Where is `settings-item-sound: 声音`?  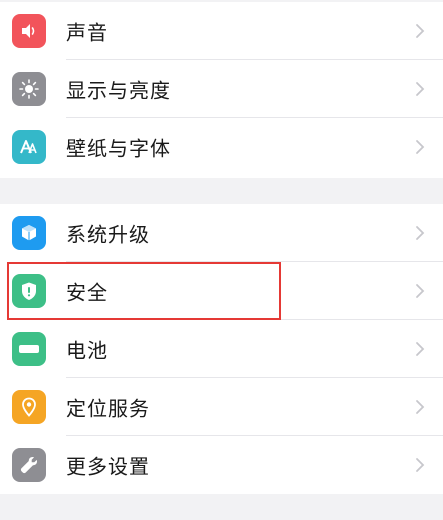 settings-item-sound: 声音 is located at coordinates (221, 31).